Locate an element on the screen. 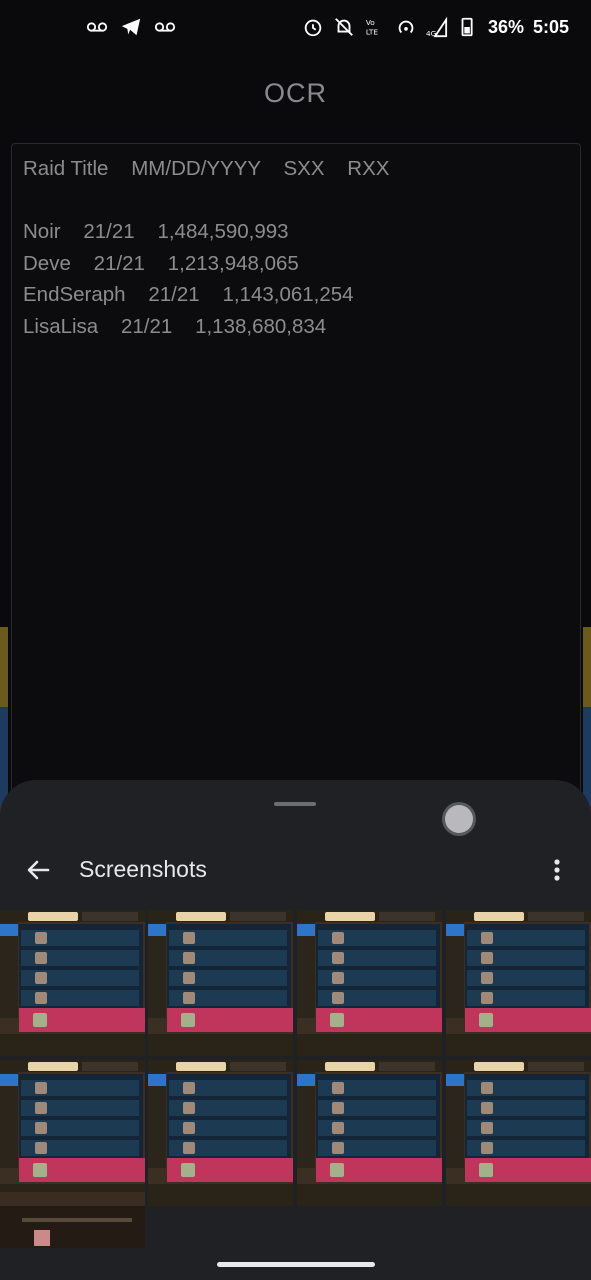 This screenshot has height=1280, width=591. more-vert-icon is located at coordinates (557, 870).